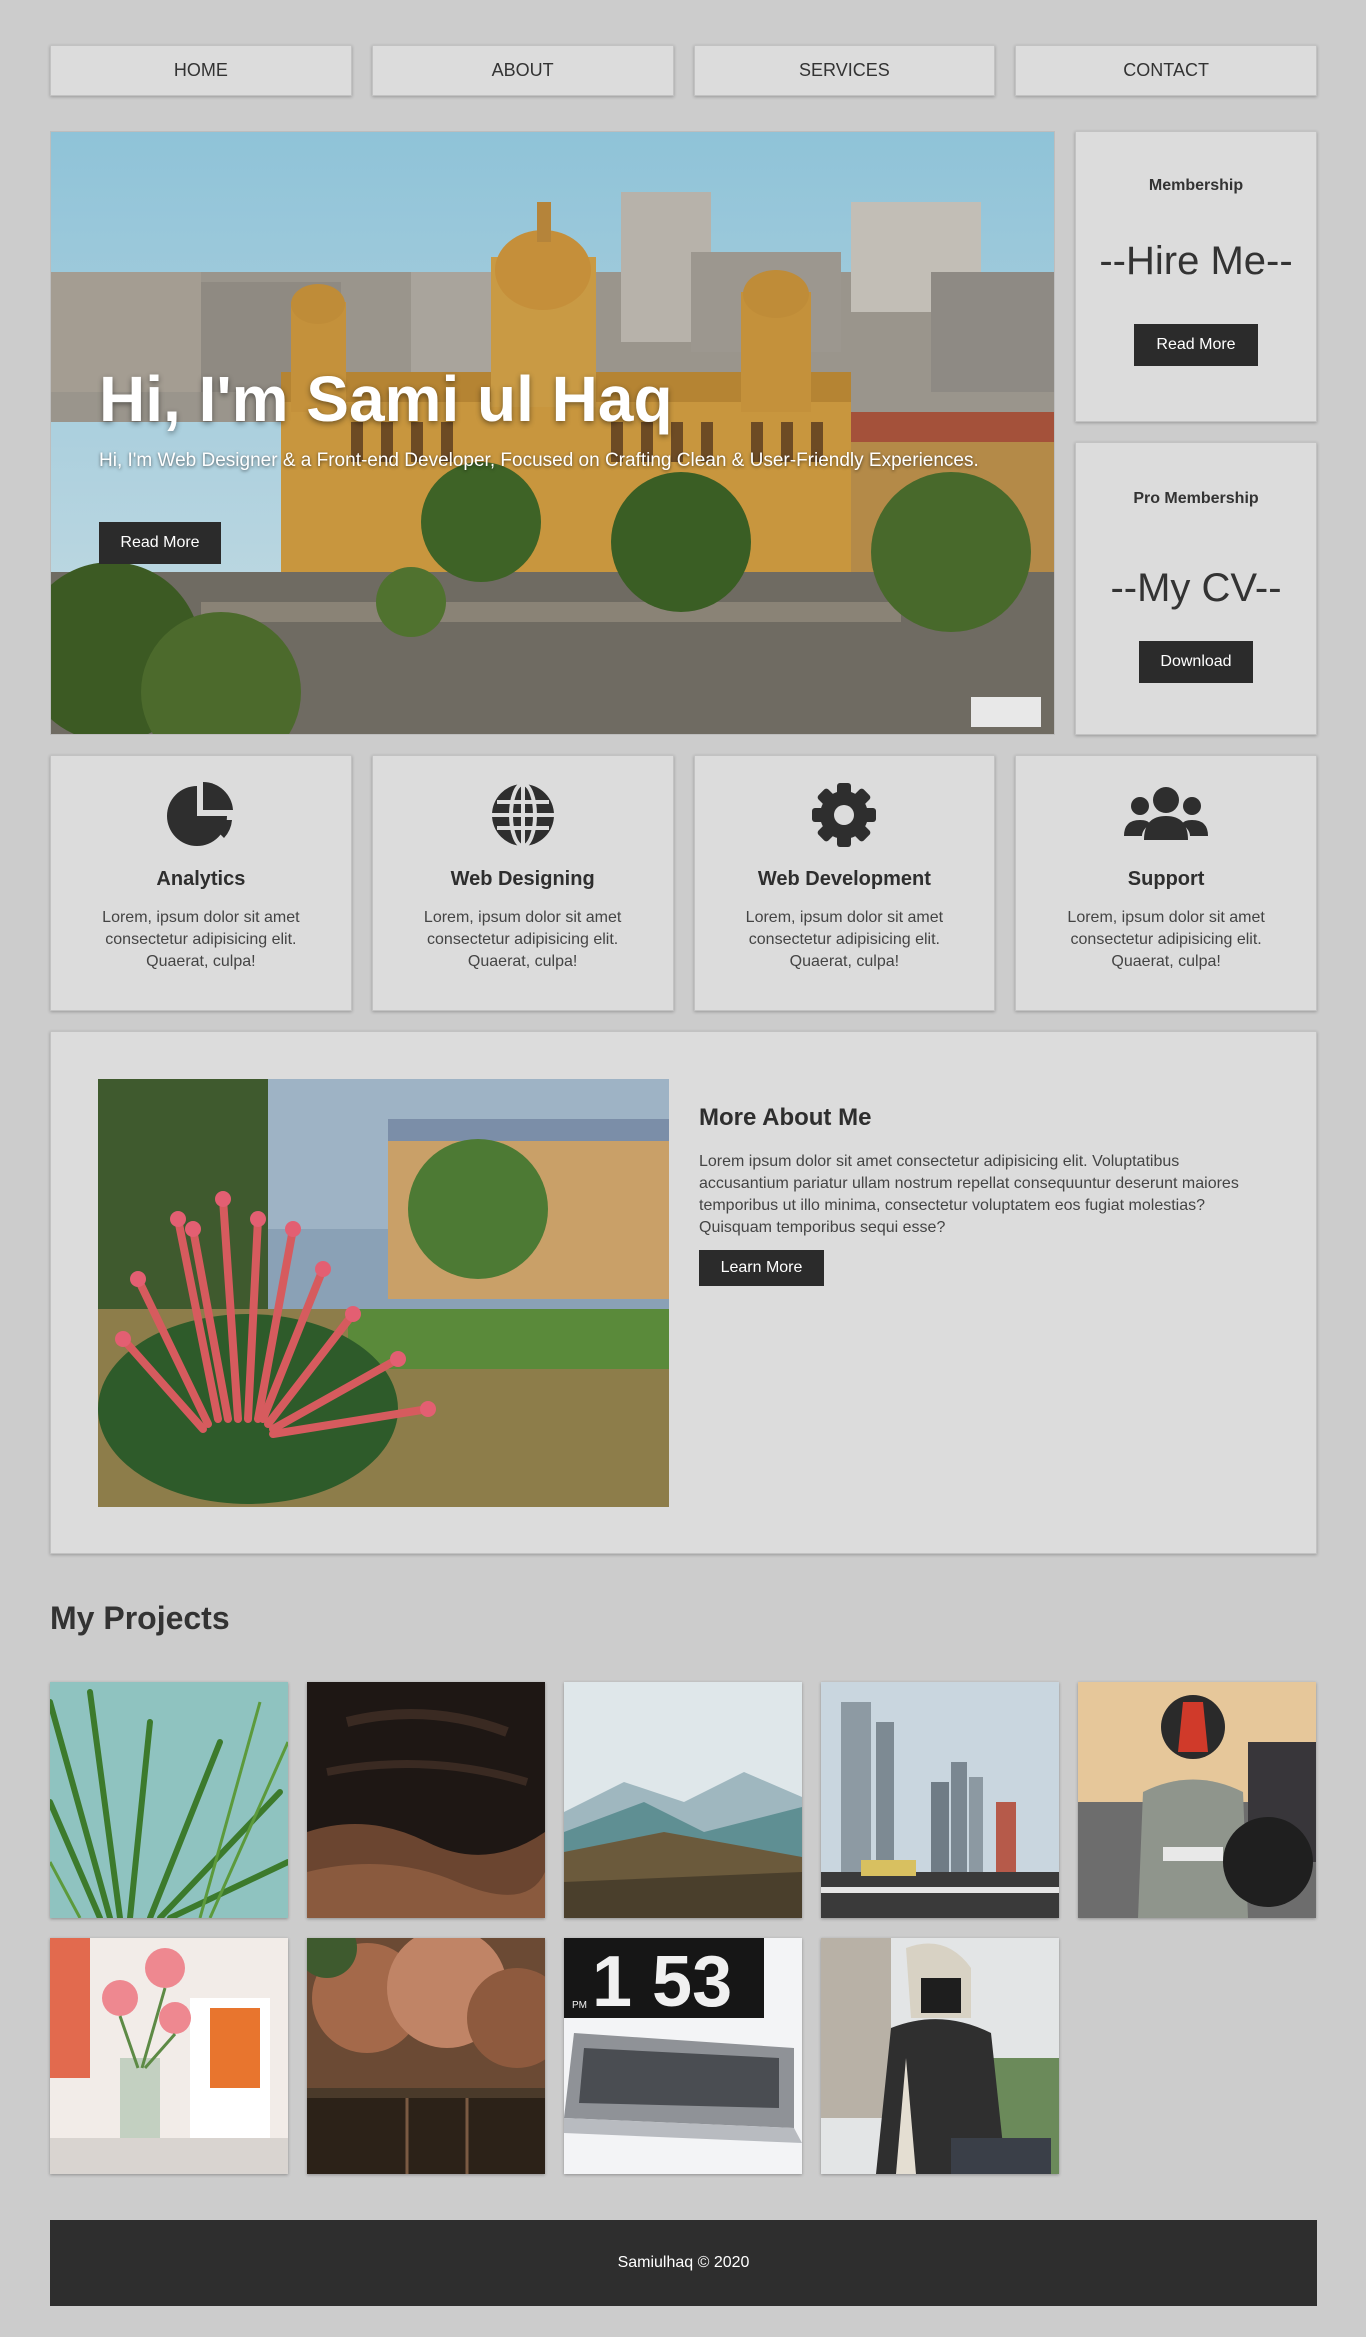  Describe the element at coordinates (785, 1117) in the screenshot. I see `about-title: More About Me` at that location.